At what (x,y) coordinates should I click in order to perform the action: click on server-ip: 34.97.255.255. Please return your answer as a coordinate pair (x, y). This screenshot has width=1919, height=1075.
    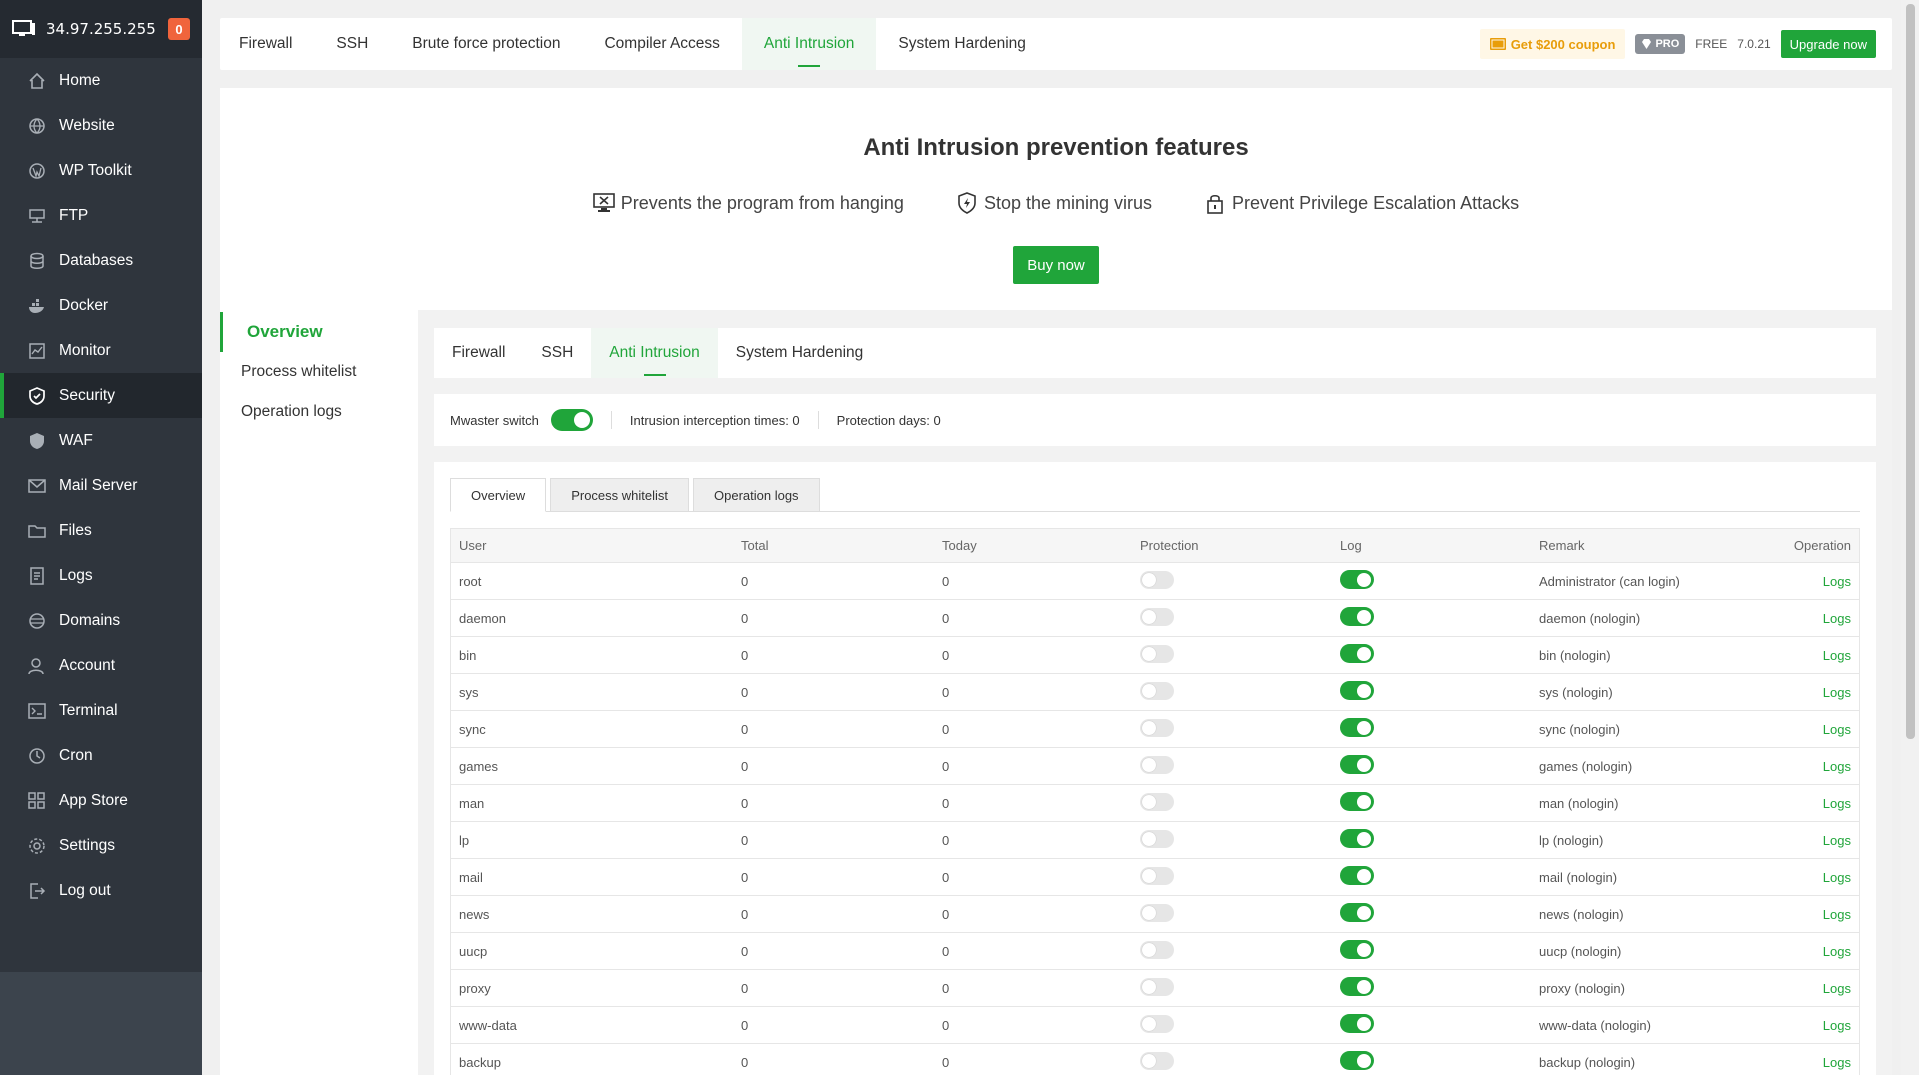
    Looking at the image, I should click on (107, 29).